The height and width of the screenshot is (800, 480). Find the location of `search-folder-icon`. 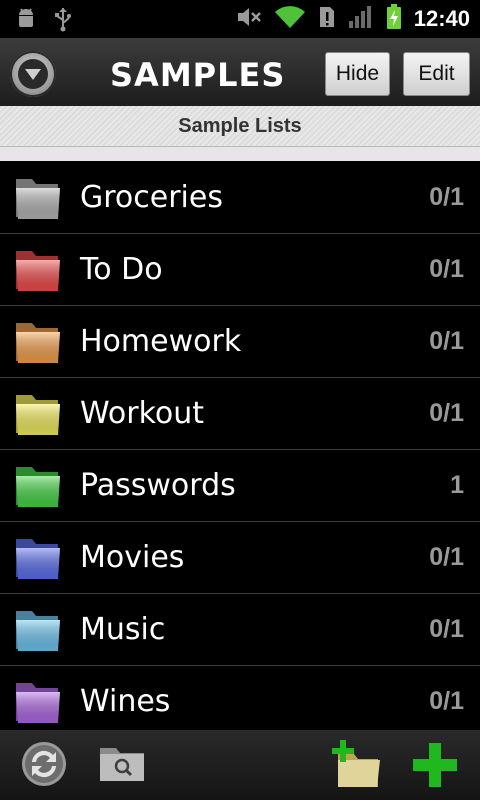

search-folder-icon is located at coordinates (123, 765).